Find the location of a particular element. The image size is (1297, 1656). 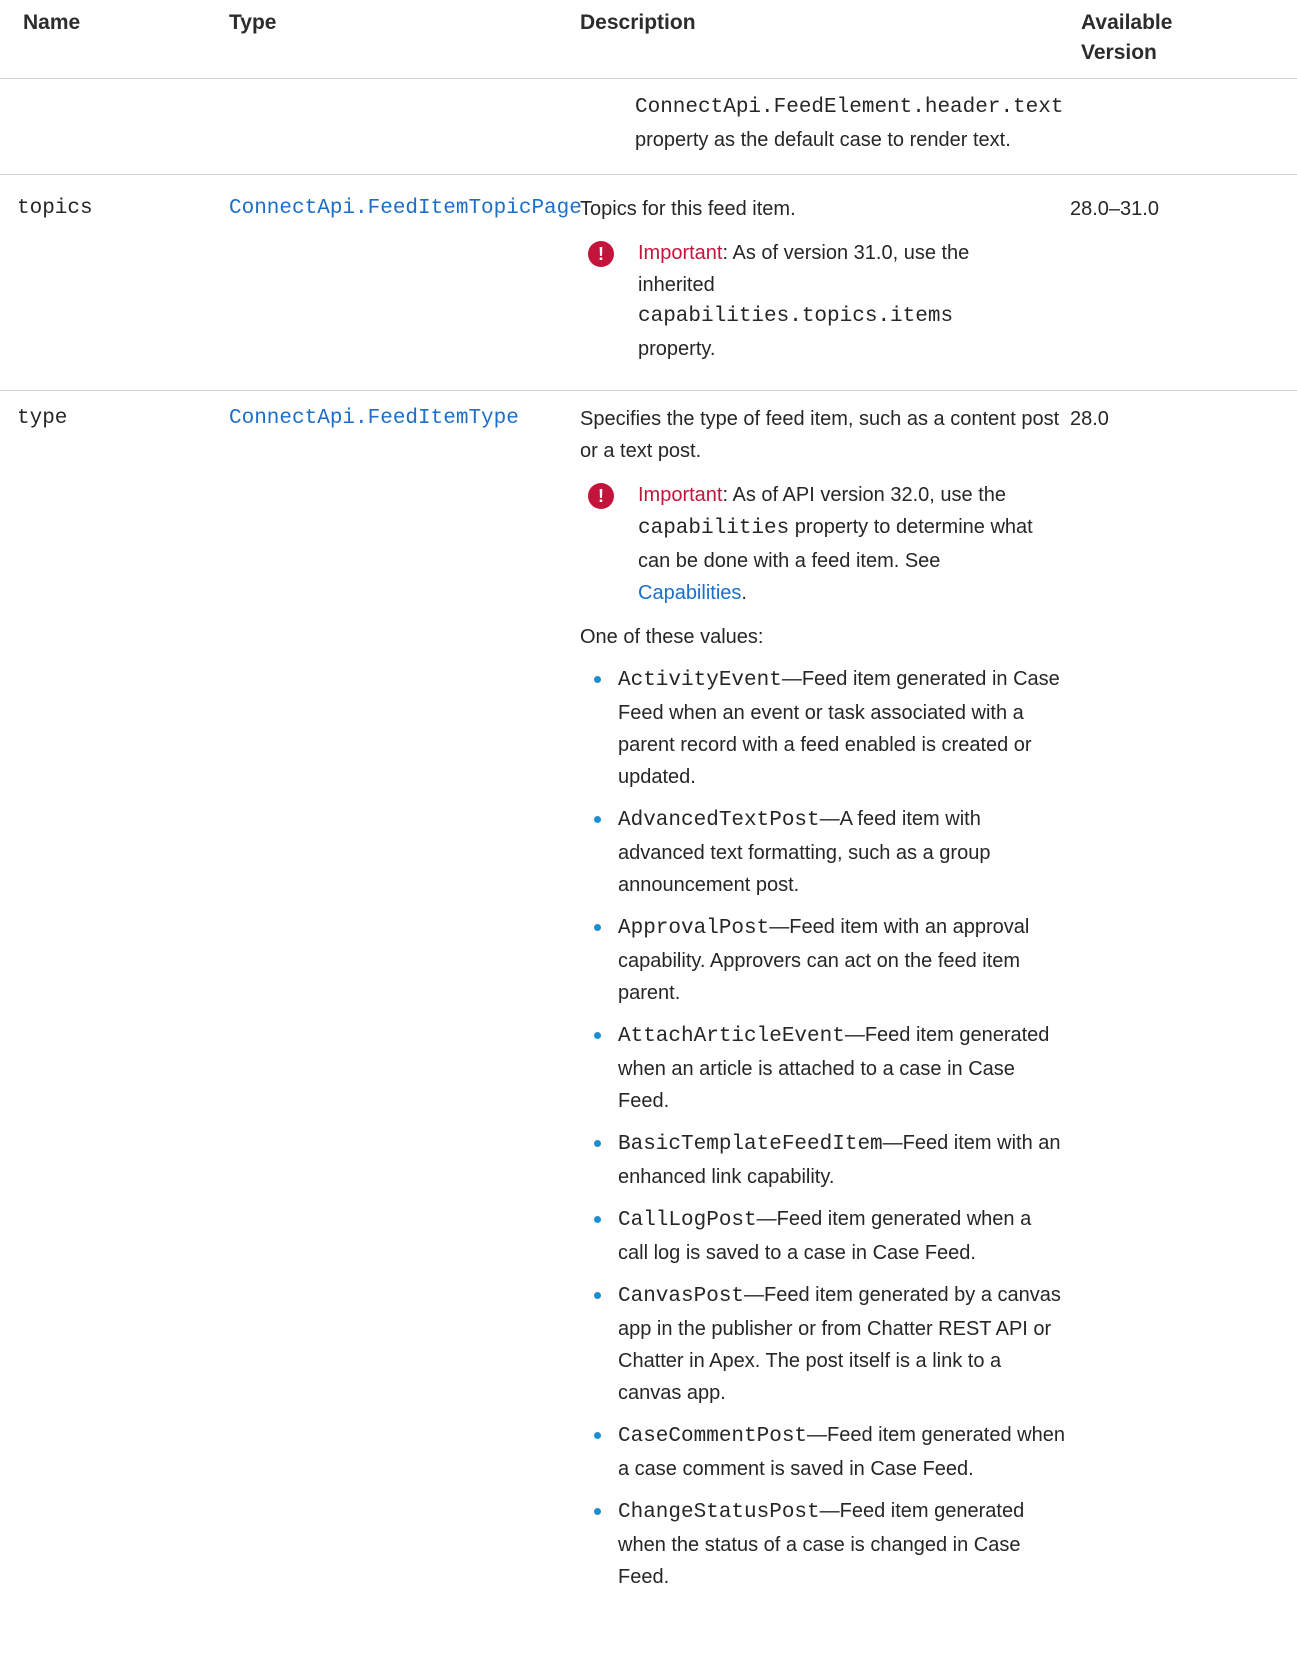

header-type: Type is located at coordinates (253, 22).